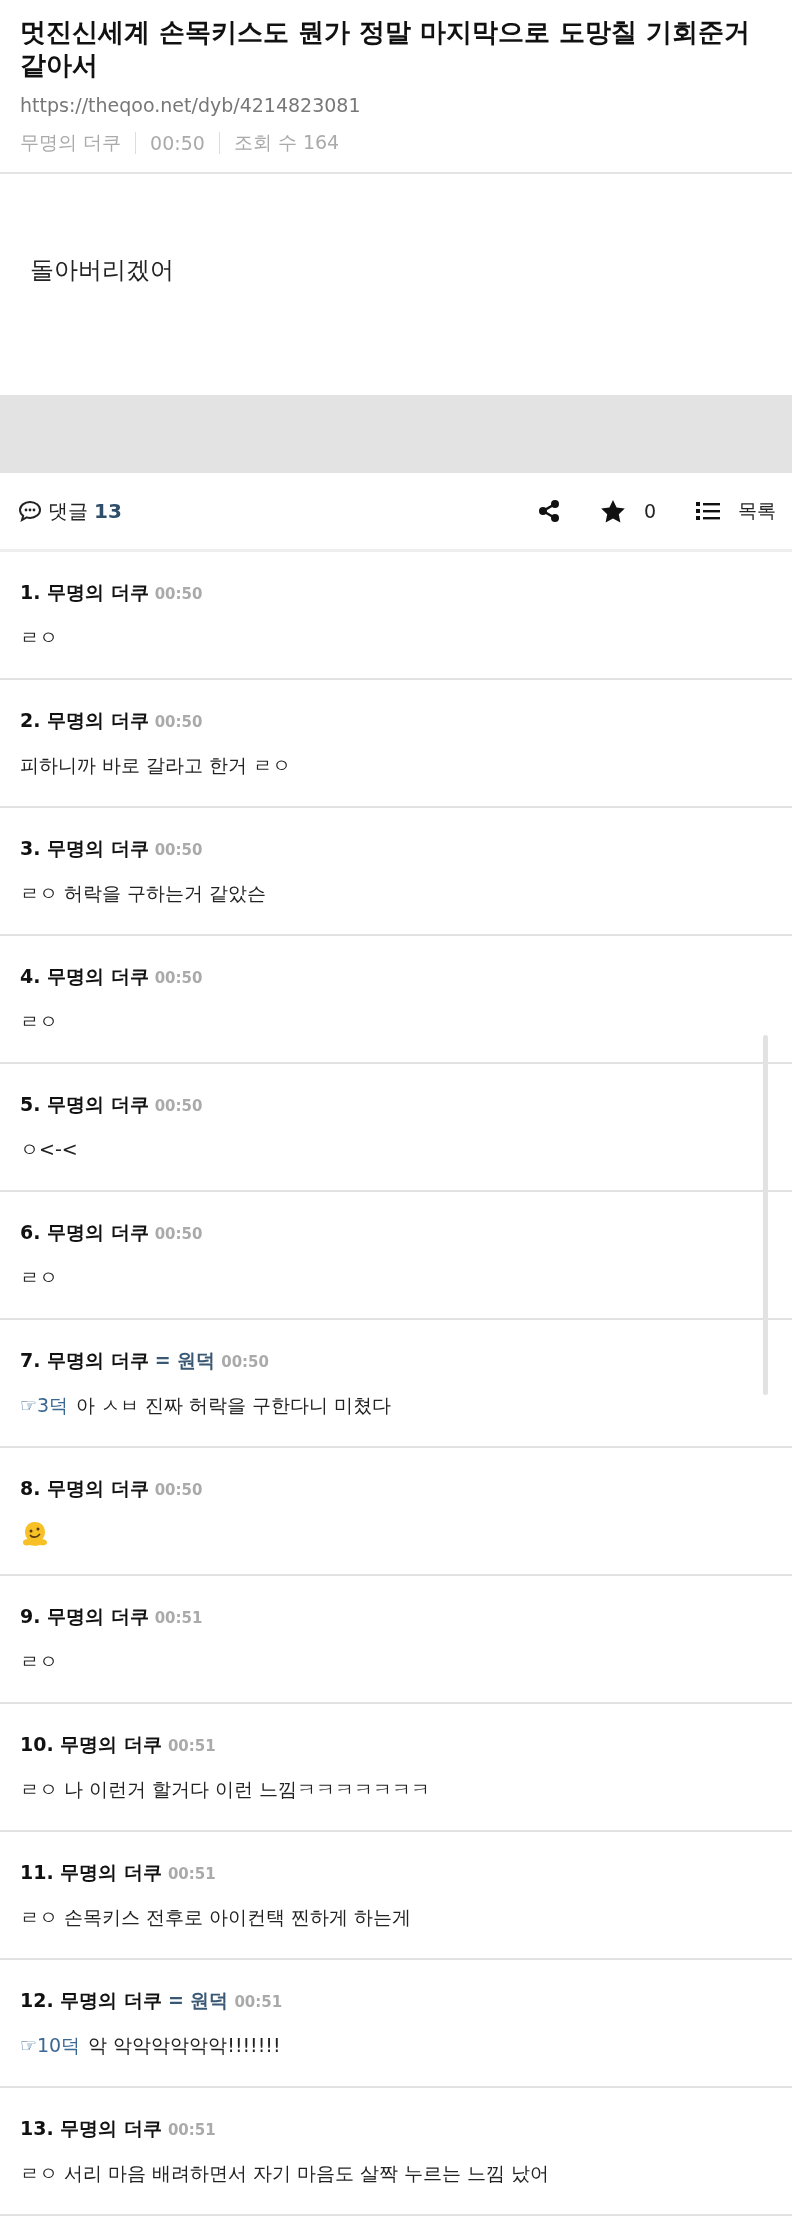 This screenshot has width=792, height=2223. Describe the element at coordinates (225, 1789) in the screenshot. I see `comment-text: ㄹㅇ 나 이런거 할거다 이런 느낌ㅋㅋㅋㅋㅋㅋㅋ` at that location.